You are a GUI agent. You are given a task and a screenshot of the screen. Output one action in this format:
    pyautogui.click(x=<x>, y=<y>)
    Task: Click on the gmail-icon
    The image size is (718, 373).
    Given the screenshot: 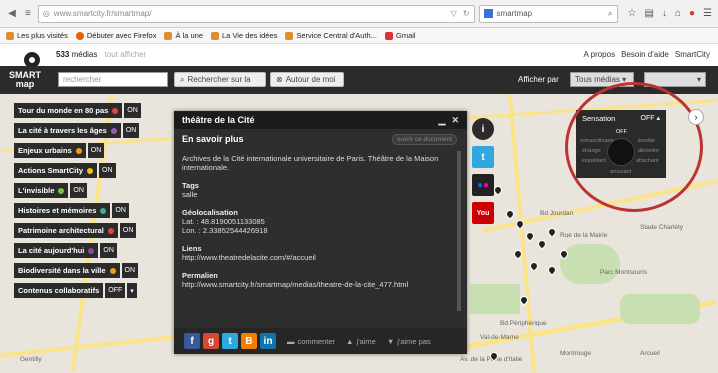 What is the action you would take?
    pyautogui.click(x=388, y=35)
    